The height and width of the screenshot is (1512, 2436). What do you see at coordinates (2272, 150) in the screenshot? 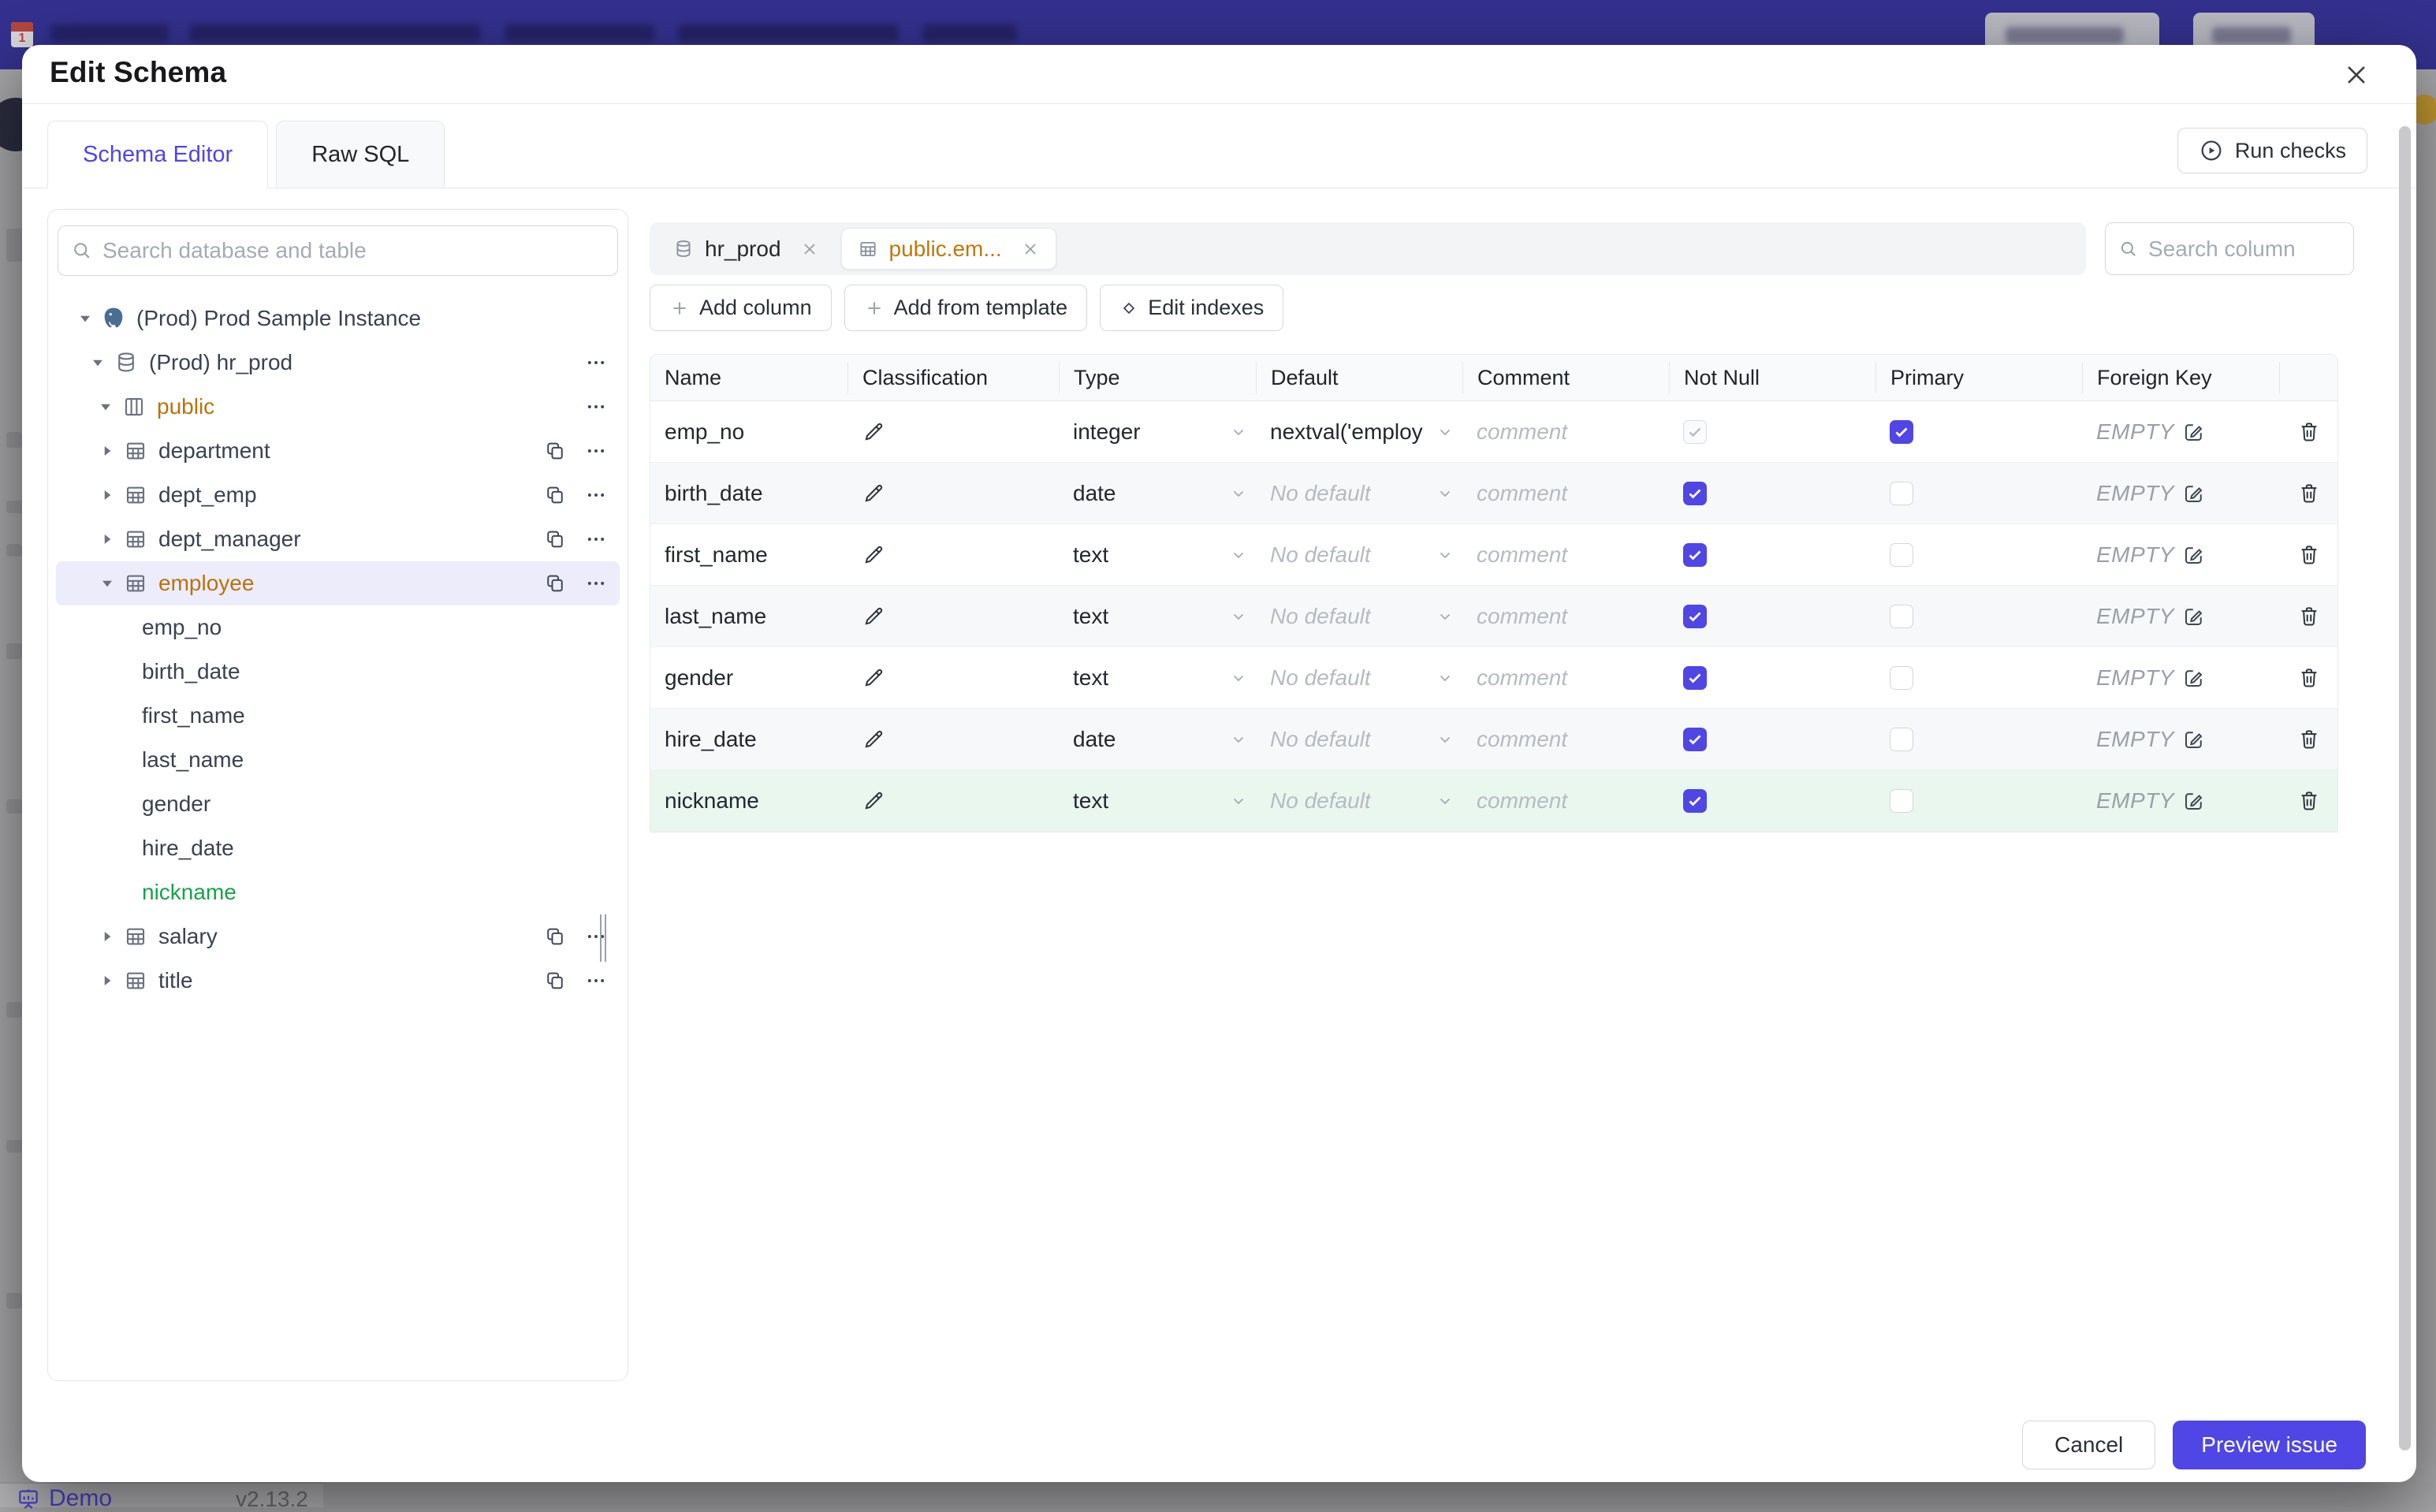
I see `run-checks-button: Run checks` at bounding box center [2272, 150].